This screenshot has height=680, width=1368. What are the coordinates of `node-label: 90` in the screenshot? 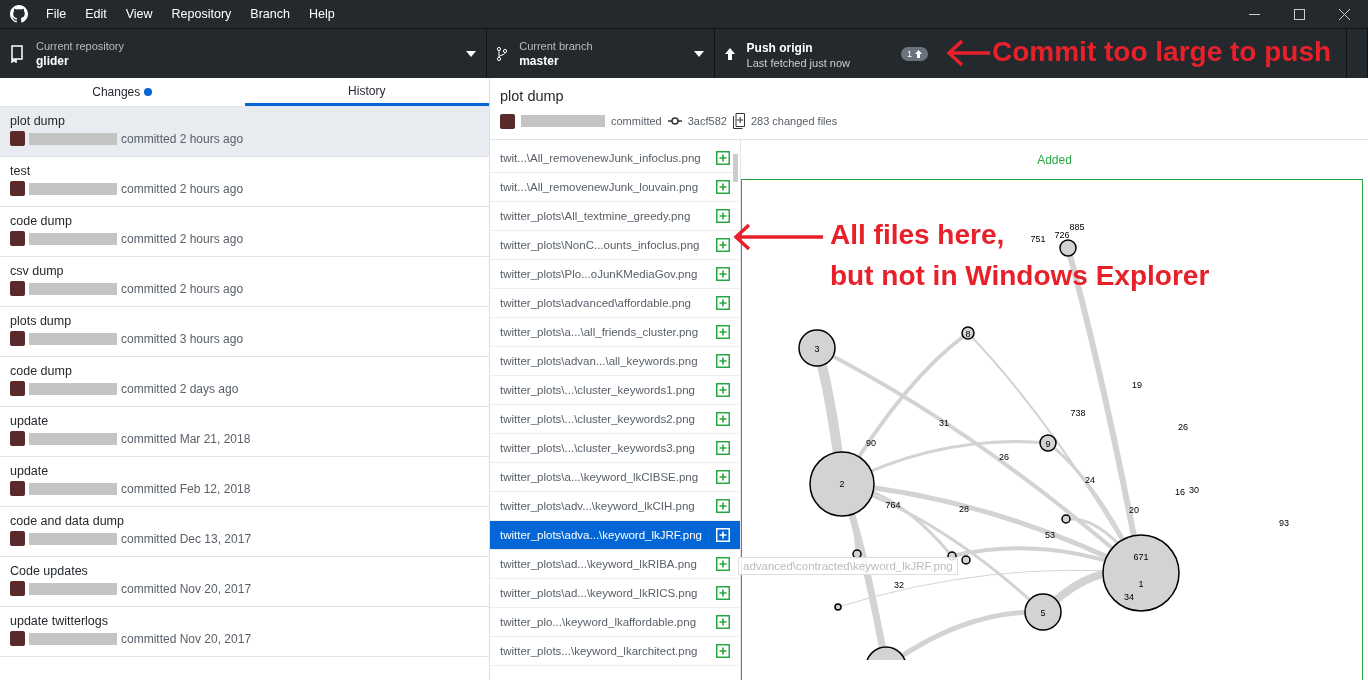 It's located at (871, 443).